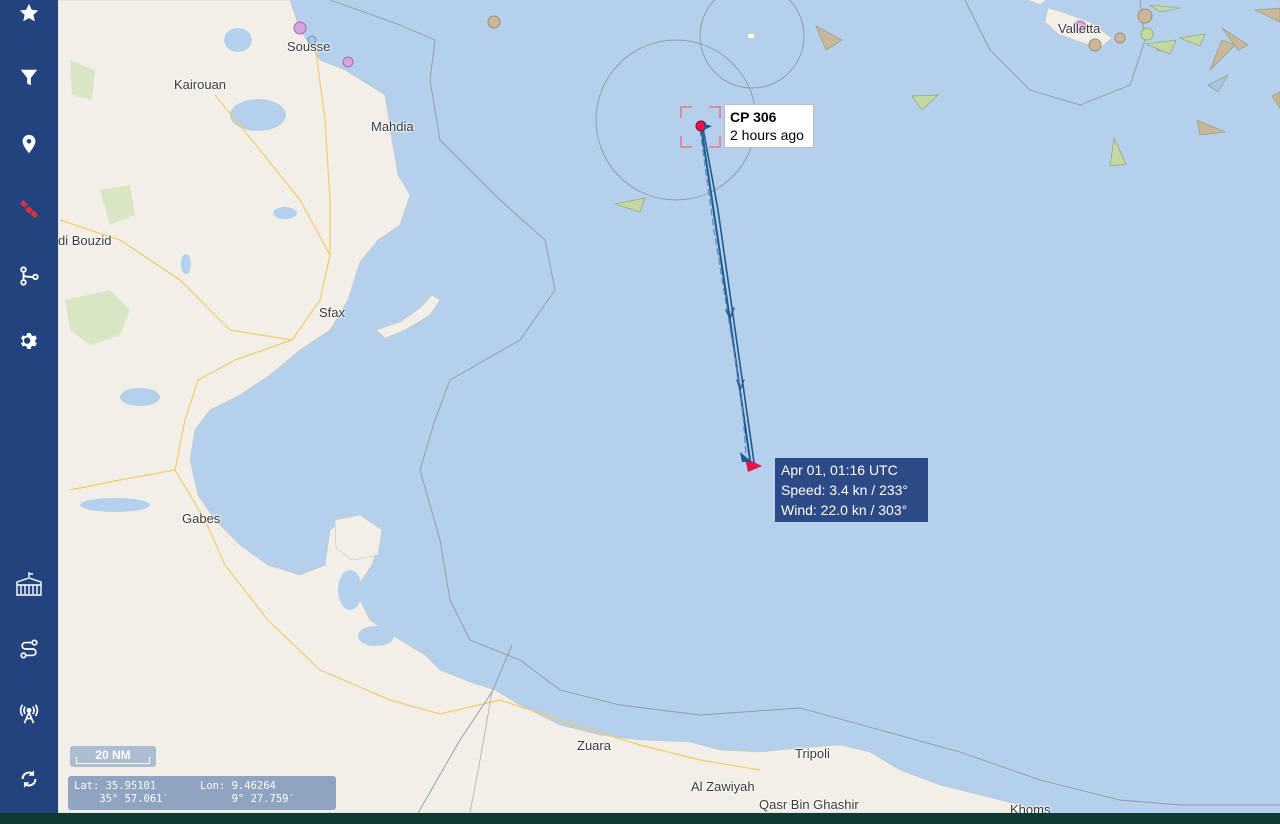  I want to click on satellite-button, so click(29, 210).